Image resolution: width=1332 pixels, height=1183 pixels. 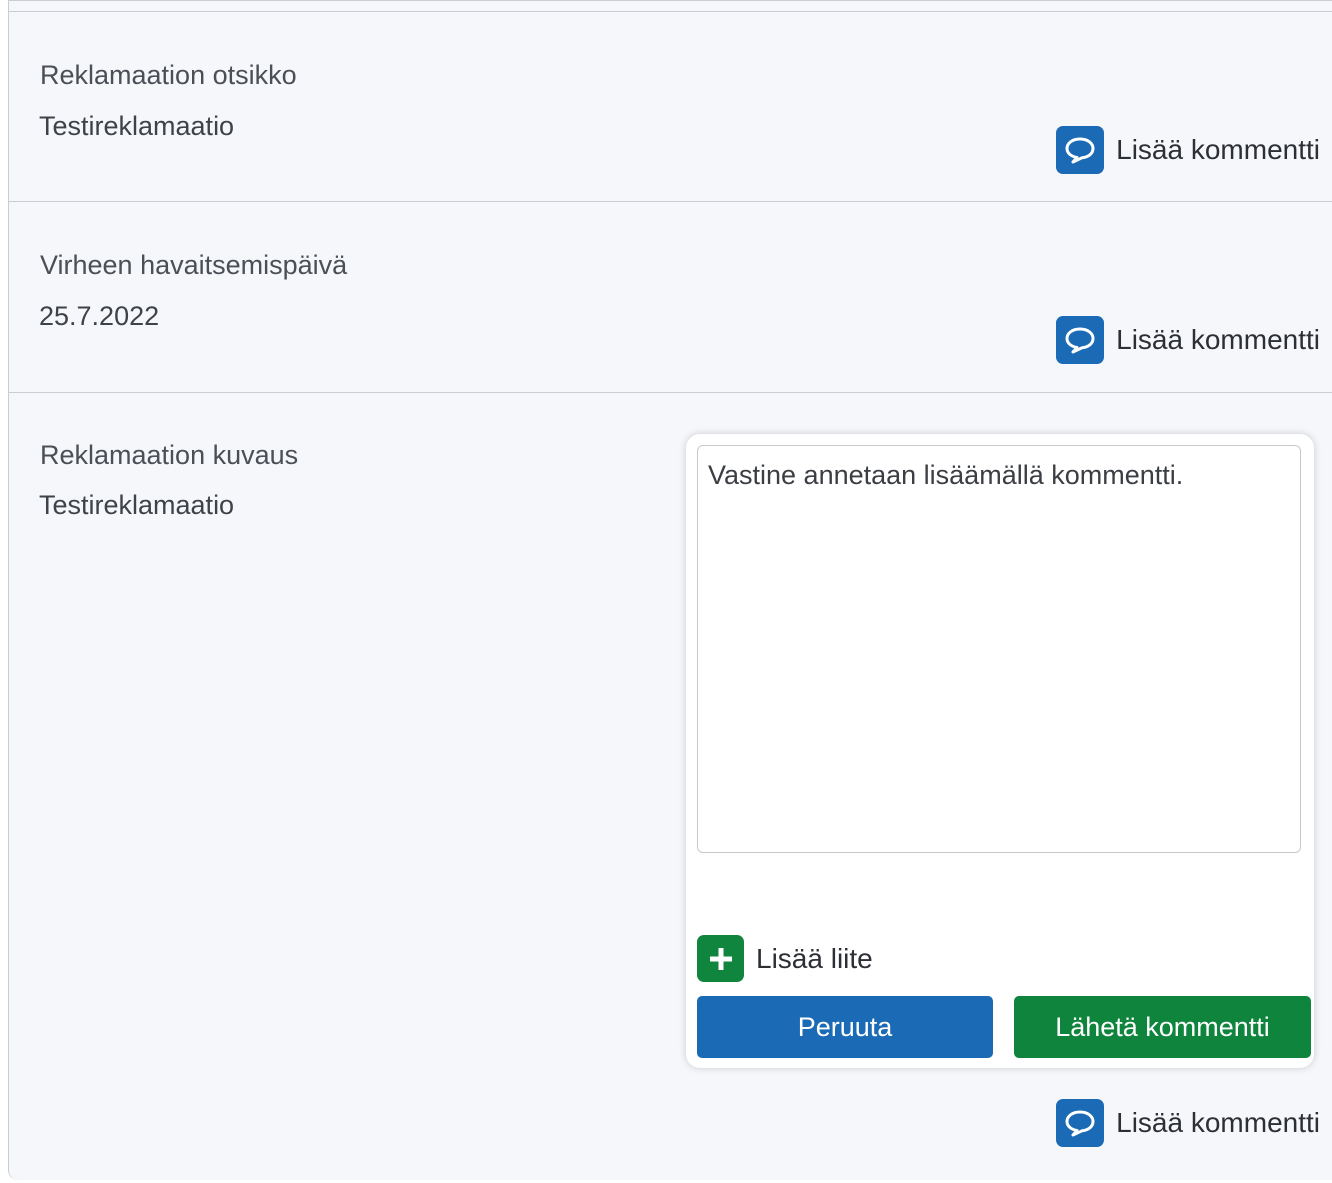 I want to click on add-comment-button-description: Lisää kommentti, so click(x=1188, y=1123).